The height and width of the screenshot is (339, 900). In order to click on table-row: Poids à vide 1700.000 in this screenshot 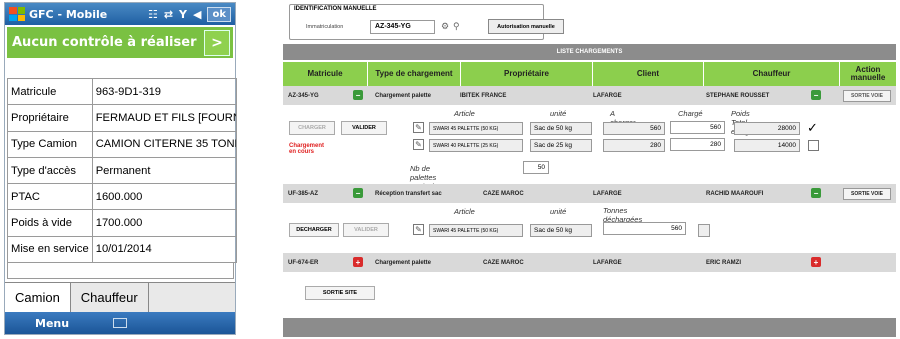, I will do `click(122, 223)`.